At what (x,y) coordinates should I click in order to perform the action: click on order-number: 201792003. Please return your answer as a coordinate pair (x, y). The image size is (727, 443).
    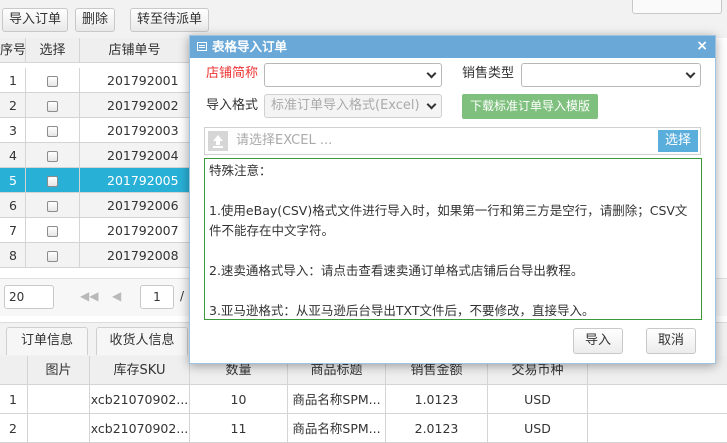
    Looking at the image, I should click on (135, 130).